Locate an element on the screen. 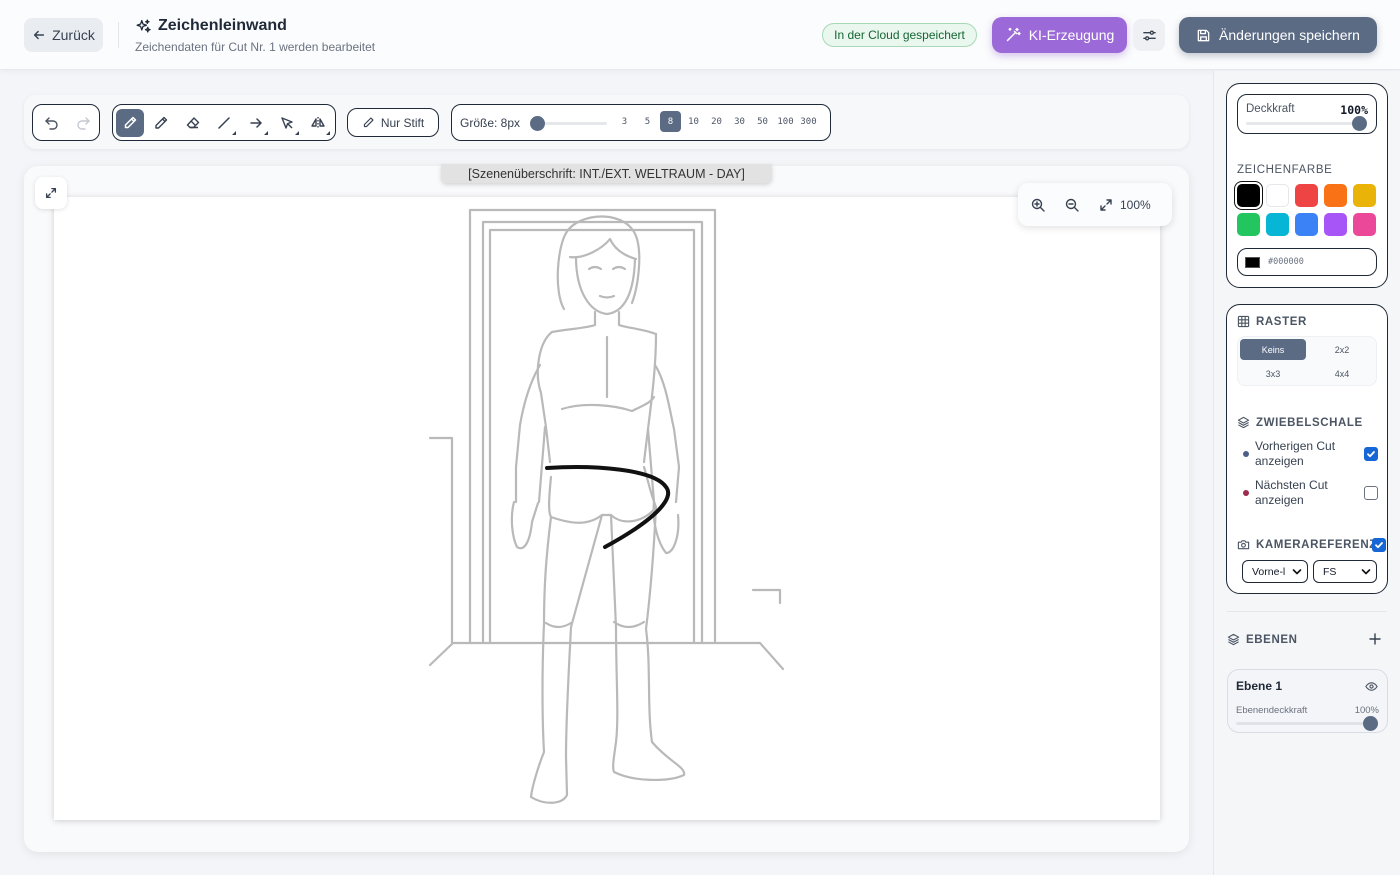  drawing-toolbar: Nur Stift Größe: 8px 3 5 8 10 20 30 50 100 300 is located at coordinates (606, 122).